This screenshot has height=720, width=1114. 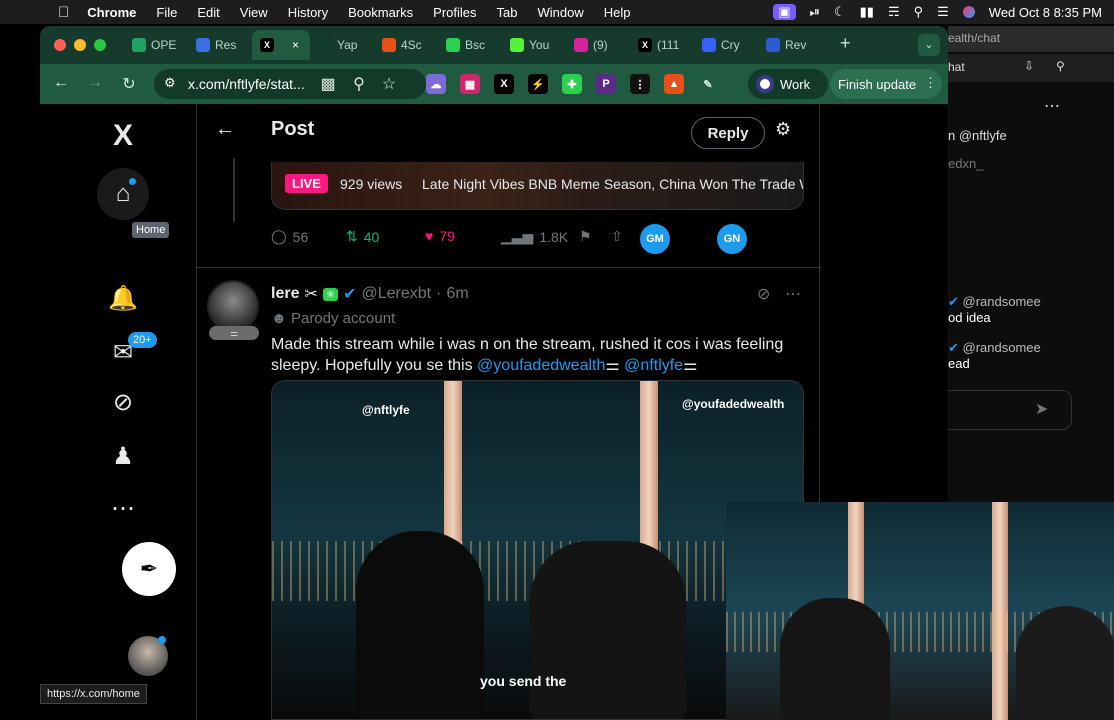 I want to click on install-icon: ▩, so click(x=328, y=84).